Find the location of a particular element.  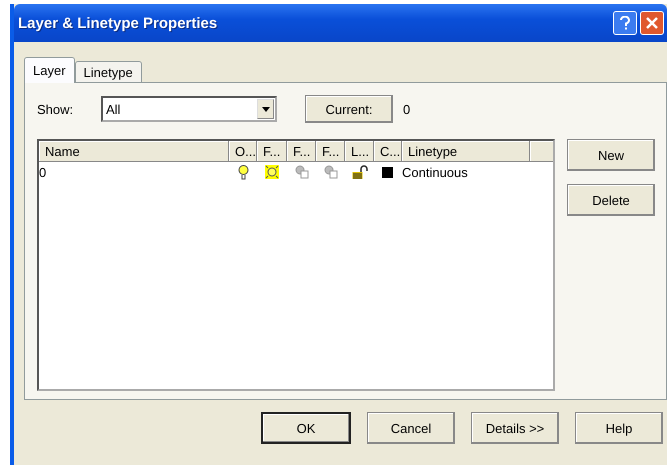

dialog-button: Cancel is located at coordinates (411, 428).